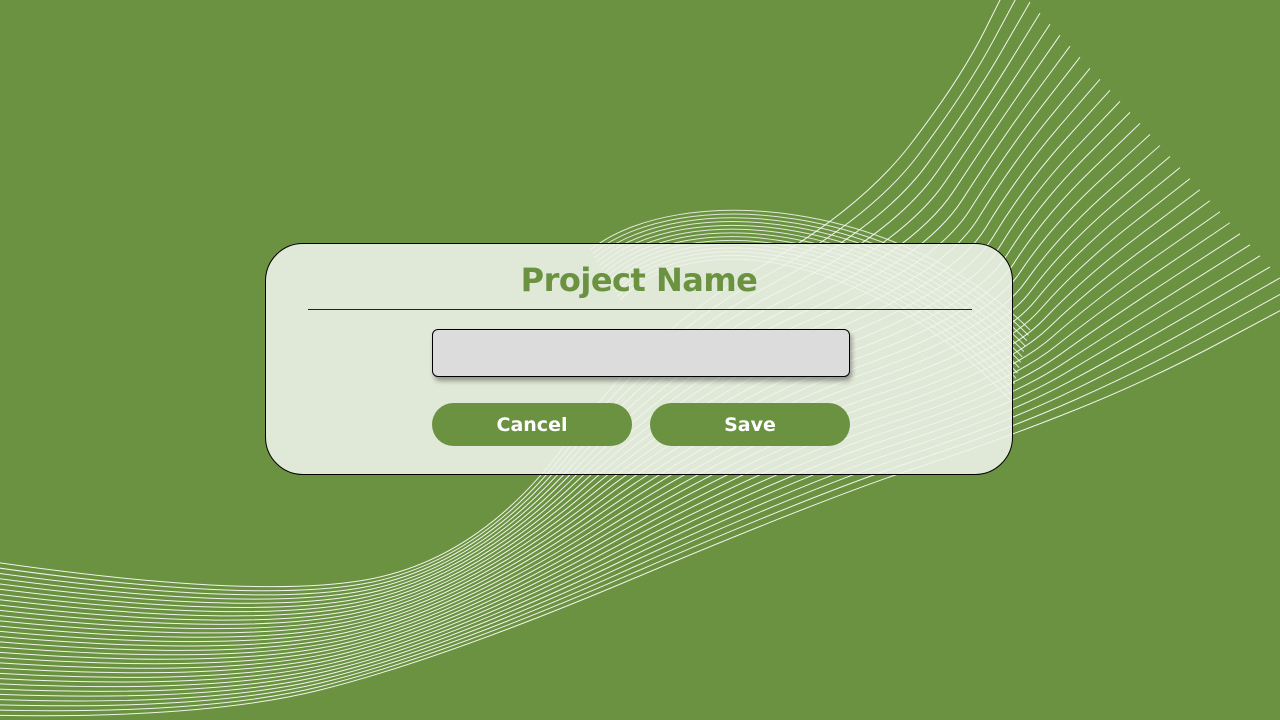 The image size is (1280, 720). I want to click on cancel-button: Cancel, so click(532, 424).